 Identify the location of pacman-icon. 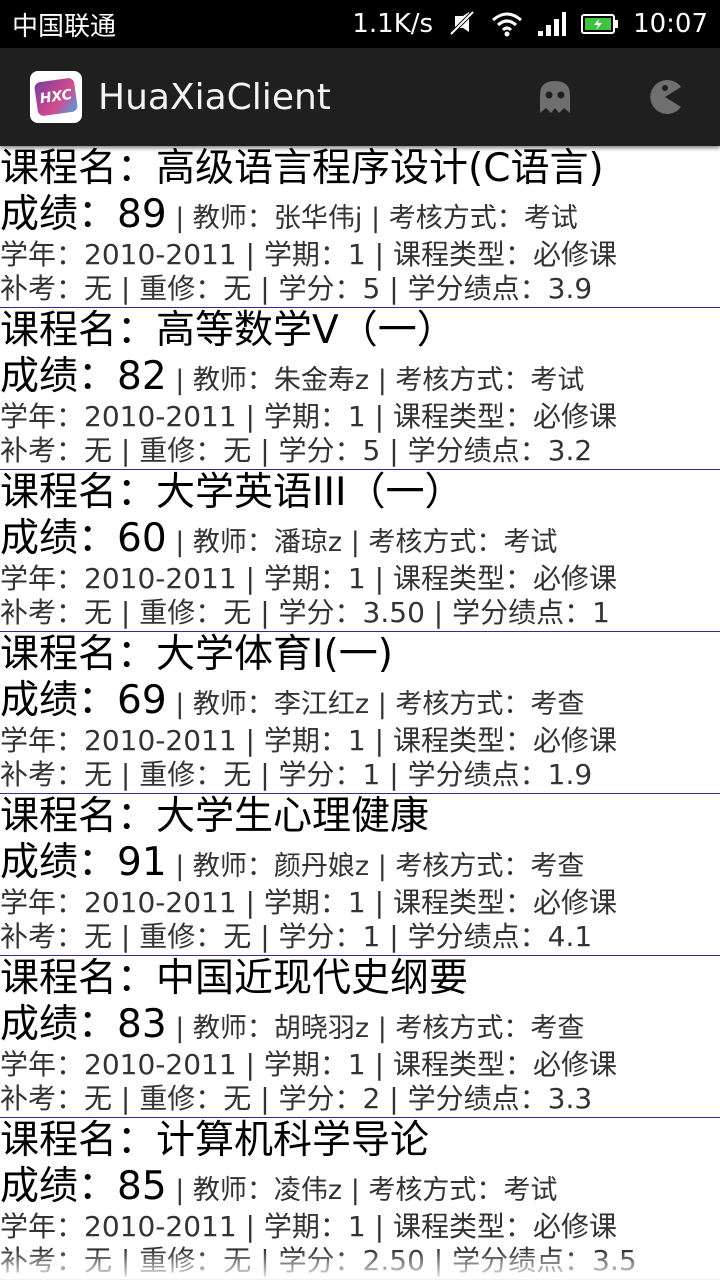
(665, 97).